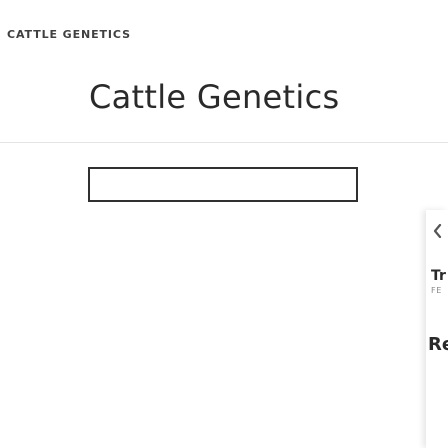 This screenshot has height=448, width=448. What do you see at coordinates (223, 184) in the screenshot?
I see `filter-select` at bounding box center [223, 184].